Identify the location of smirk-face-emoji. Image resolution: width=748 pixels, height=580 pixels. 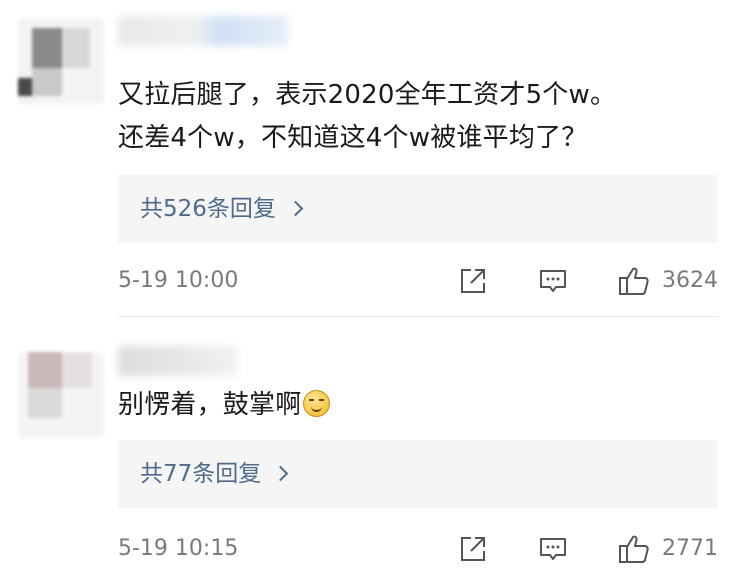
(317, 403).